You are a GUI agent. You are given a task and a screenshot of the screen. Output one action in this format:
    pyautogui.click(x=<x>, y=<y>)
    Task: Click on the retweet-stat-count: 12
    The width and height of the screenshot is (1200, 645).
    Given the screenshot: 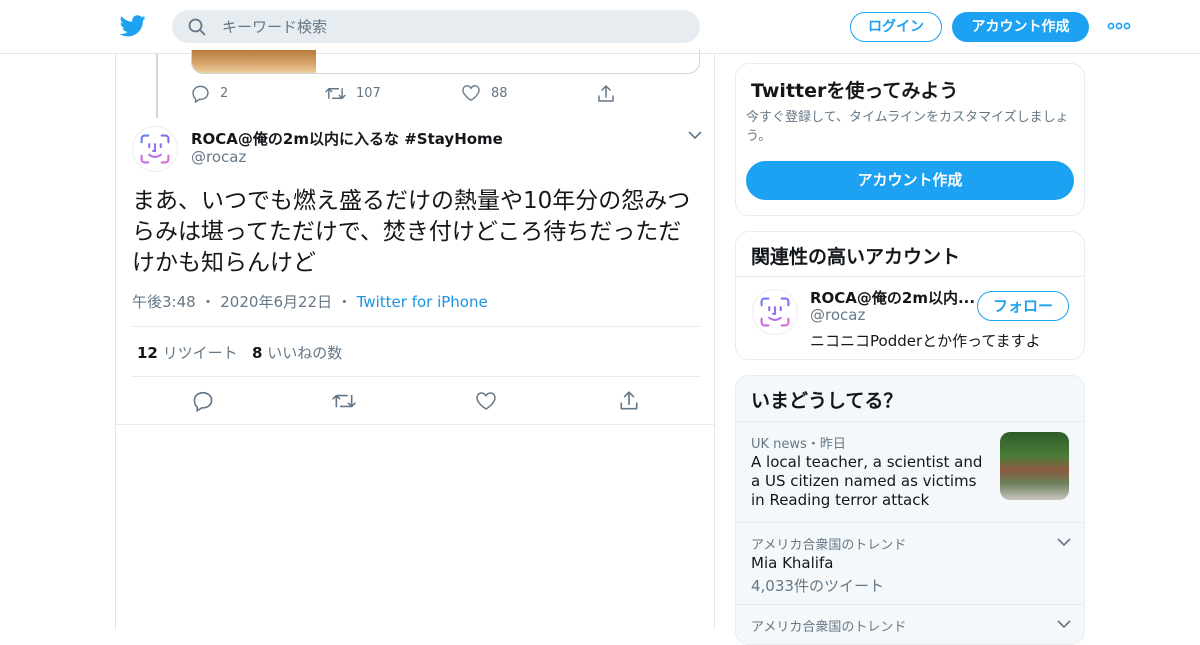 What is the action you would take?
    pyautogui.click(x=147, y=353)
    